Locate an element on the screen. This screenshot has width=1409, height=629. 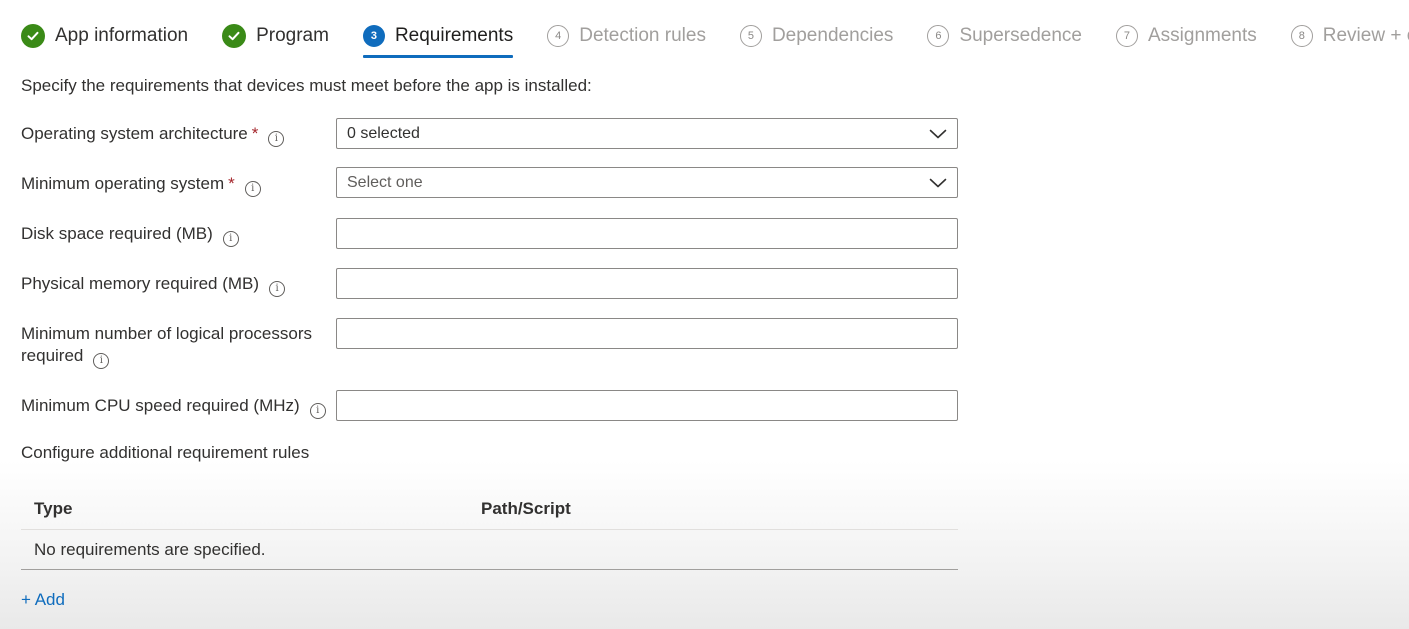
column-header-type: Type is located at coordinates (53, 508).